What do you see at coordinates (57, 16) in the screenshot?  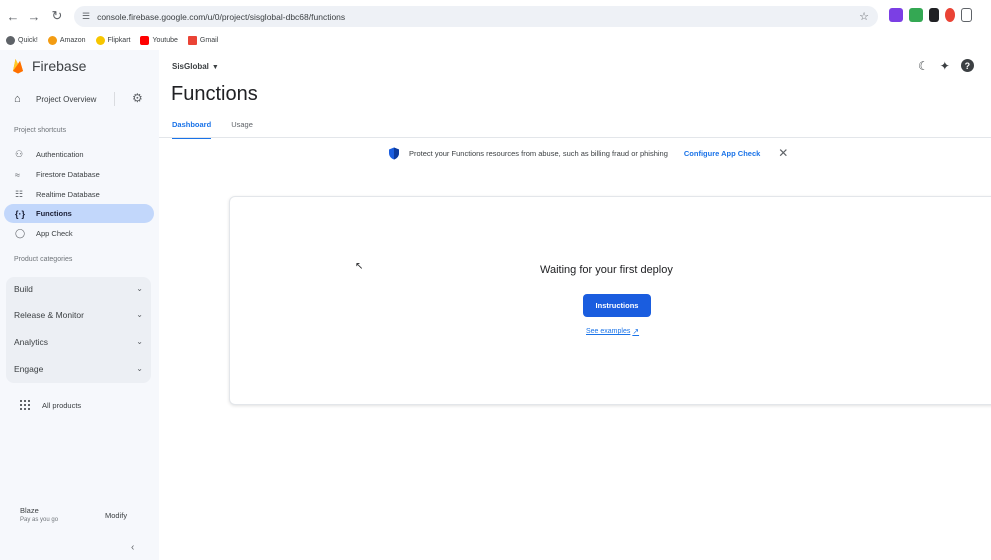 I see `reload-icon: ↻` at bounding box center [57, 16].